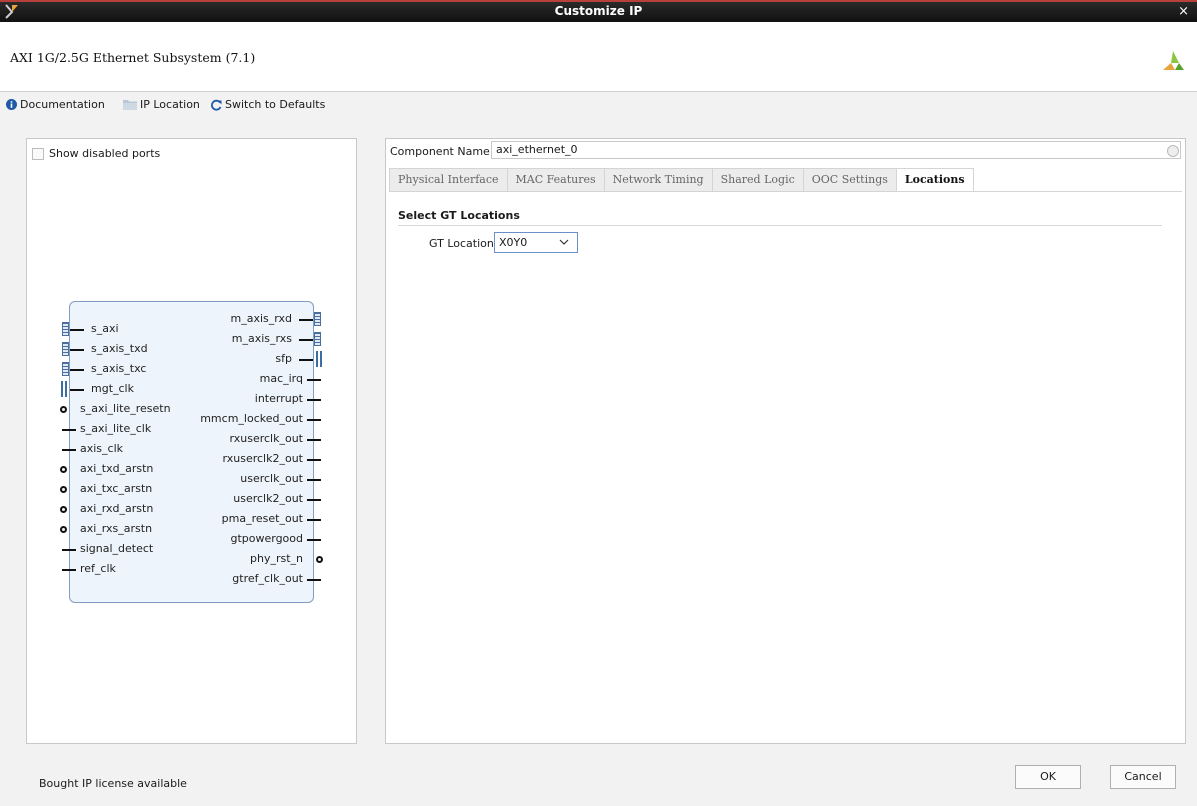 This screenshot has height=806, width=1197. Describe the element at coordinates (105, 153) in the screenshot. I see `show-disabled-ports-label: Show disabled ports` at that location.